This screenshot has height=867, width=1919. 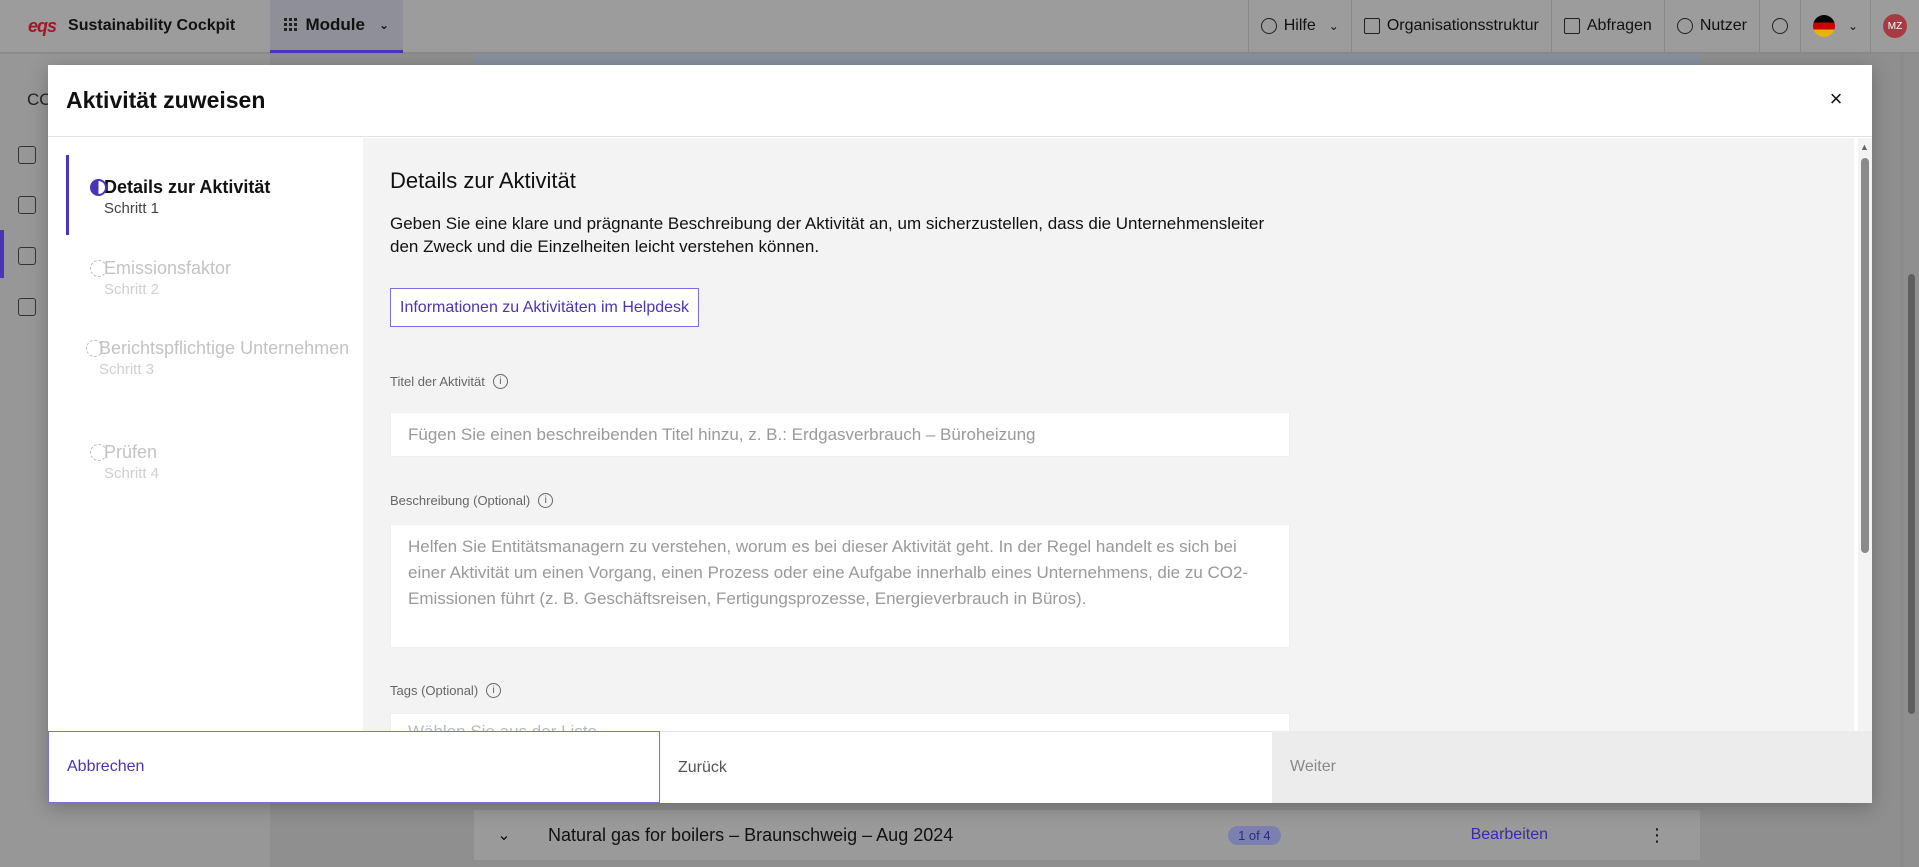 What do you see at coordinates (42, 25) in the screenshot?
I see `eqs-logo: eqs` at bounding box center [42, 25].